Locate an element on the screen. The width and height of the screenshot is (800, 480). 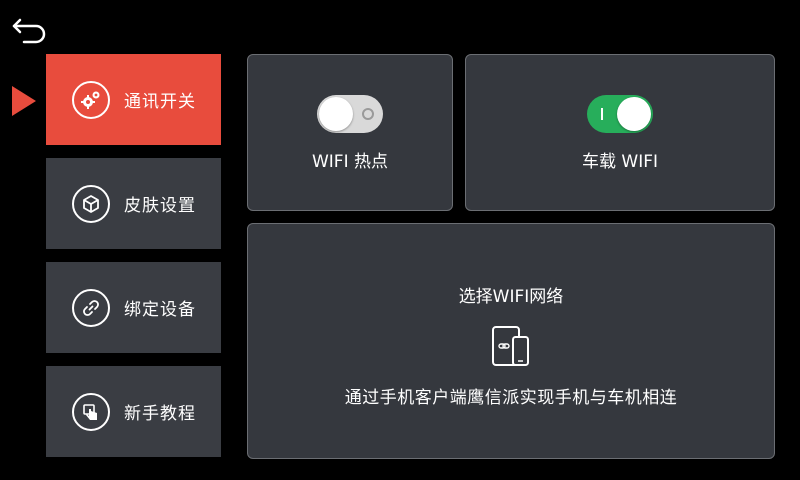
sidebar-item-skin-settings: 皮肤设置 is located at coordinates (133, 203).